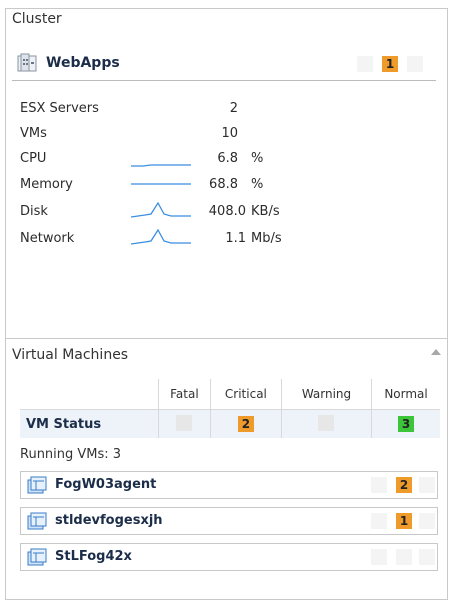 Image resolution: width=453 pixels, height=600 pixels. What do you see at coordinates (233, 108) in the screenshot?
I see `esx-servers-value: 2` at bounding box center [233, 108].